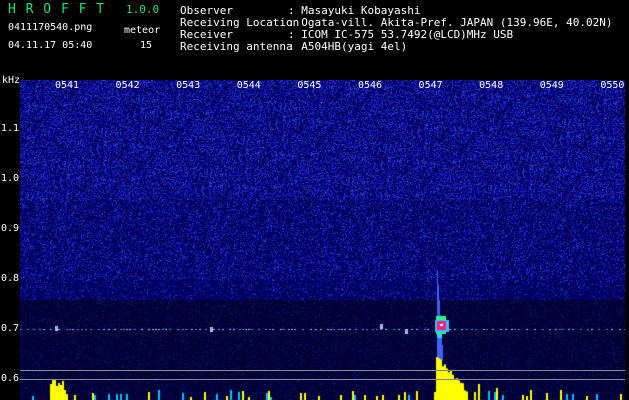 This screenshot has height=400, width=629. What do you see at coordinates (240, 22) in the screenshot?
I see `location-label: Receiving Location` at bounding box center [240, 22].